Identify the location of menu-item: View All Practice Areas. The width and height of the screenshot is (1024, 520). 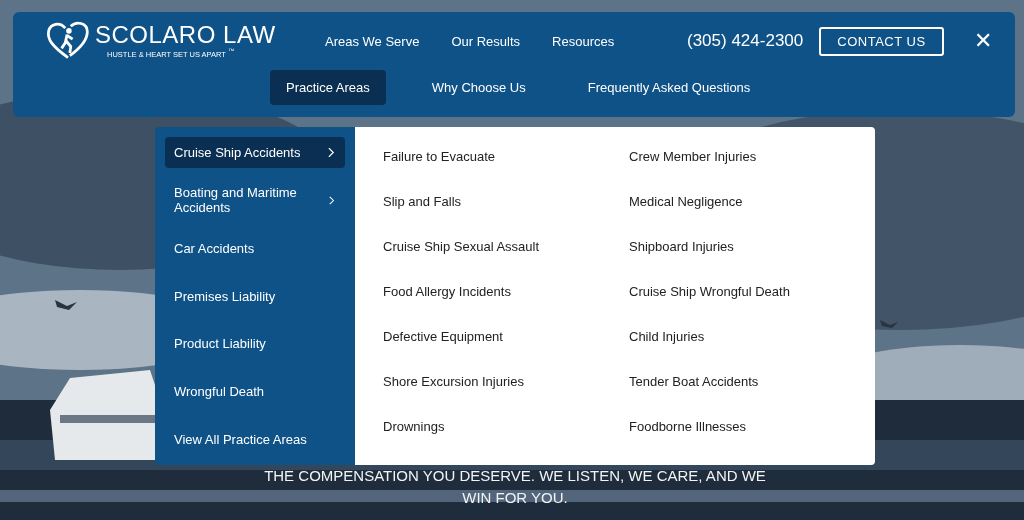
(255, 439).